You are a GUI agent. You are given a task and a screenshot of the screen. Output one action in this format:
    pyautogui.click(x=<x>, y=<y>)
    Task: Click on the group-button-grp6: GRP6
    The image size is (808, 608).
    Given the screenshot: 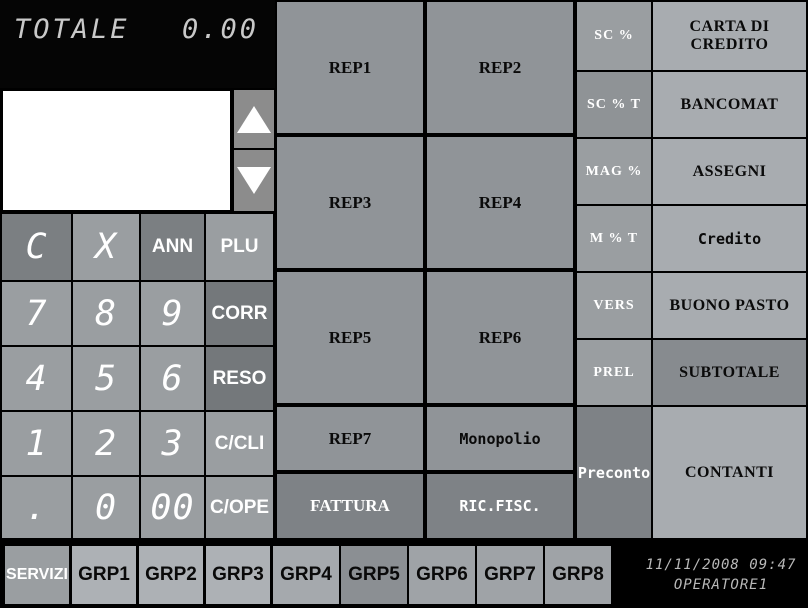 What is the action you would take?
    pyautogui.click(x=442, y=575)
    